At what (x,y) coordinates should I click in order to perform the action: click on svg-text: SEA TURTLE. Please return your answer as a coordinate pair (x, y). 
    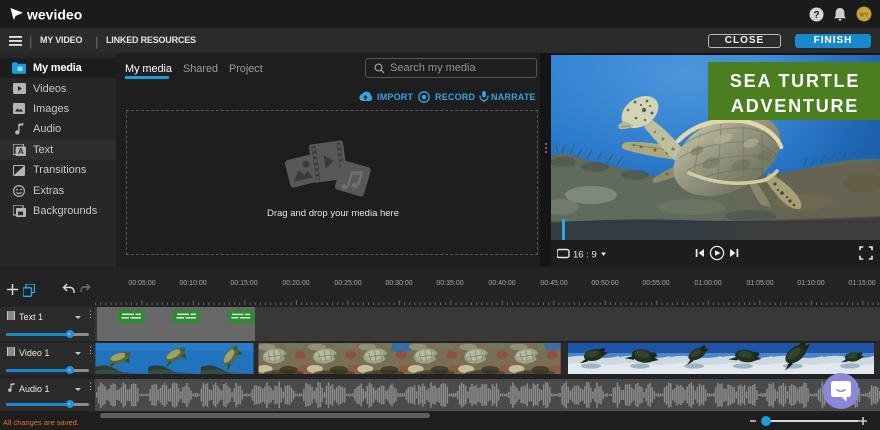
    Looking at the image, I should click on (795, 81).